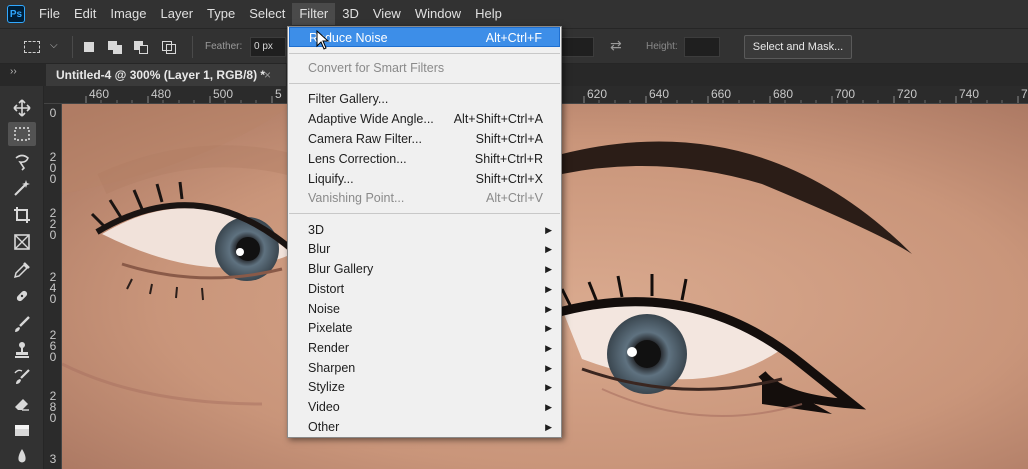 The image size is (1028, 469). What do you see at coordinates (328, 348) in the screenshot?
I see `menu-item-label: Render` at bounding box center [328, 348].